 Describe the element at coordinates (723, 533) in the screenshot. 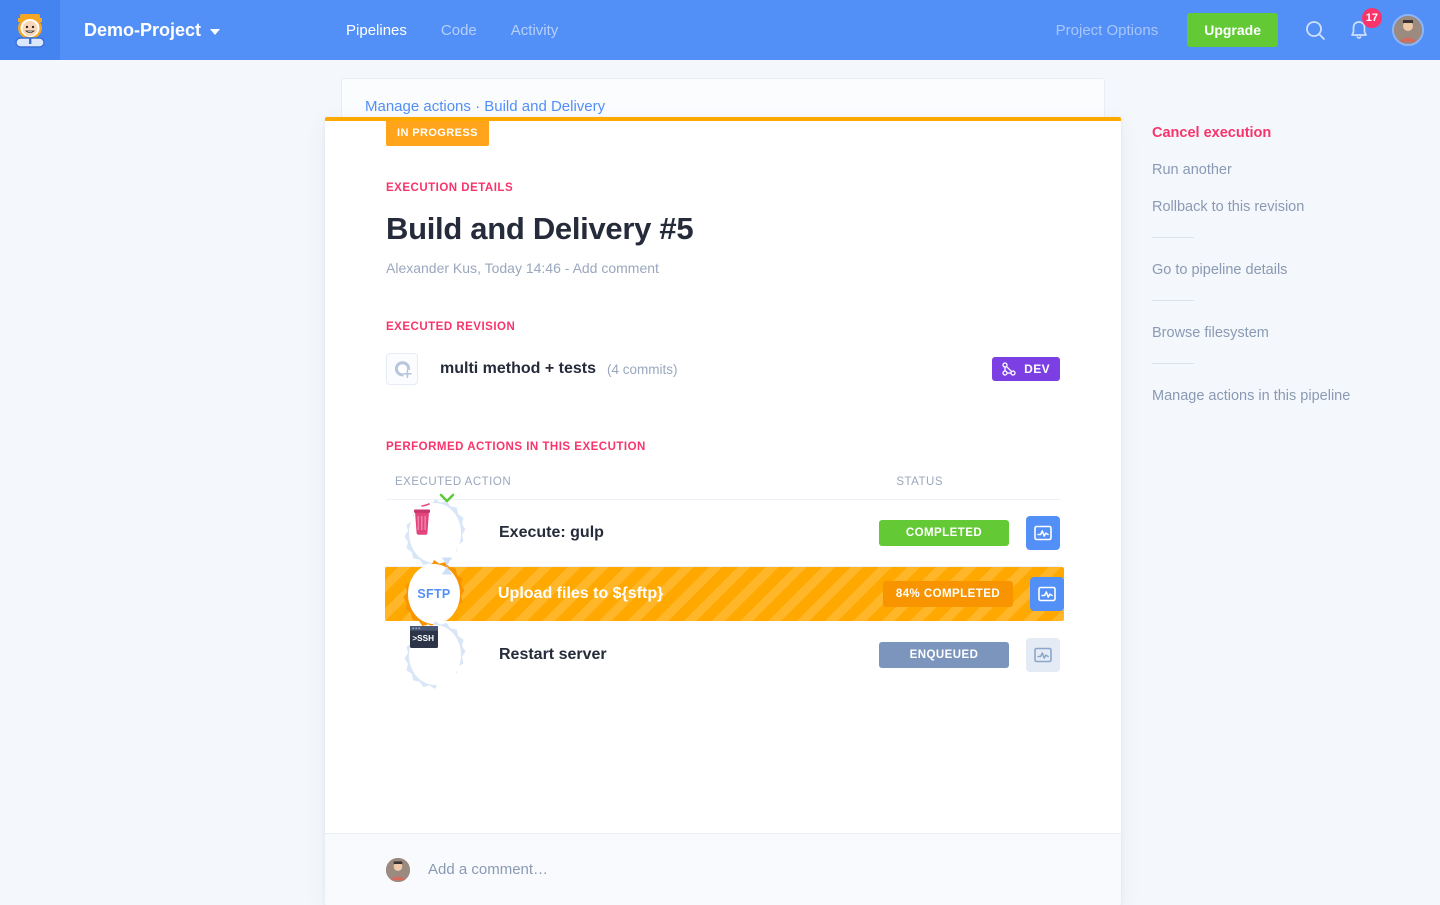

I see `table-row: Execute: gulp COMPLETED` at that location.